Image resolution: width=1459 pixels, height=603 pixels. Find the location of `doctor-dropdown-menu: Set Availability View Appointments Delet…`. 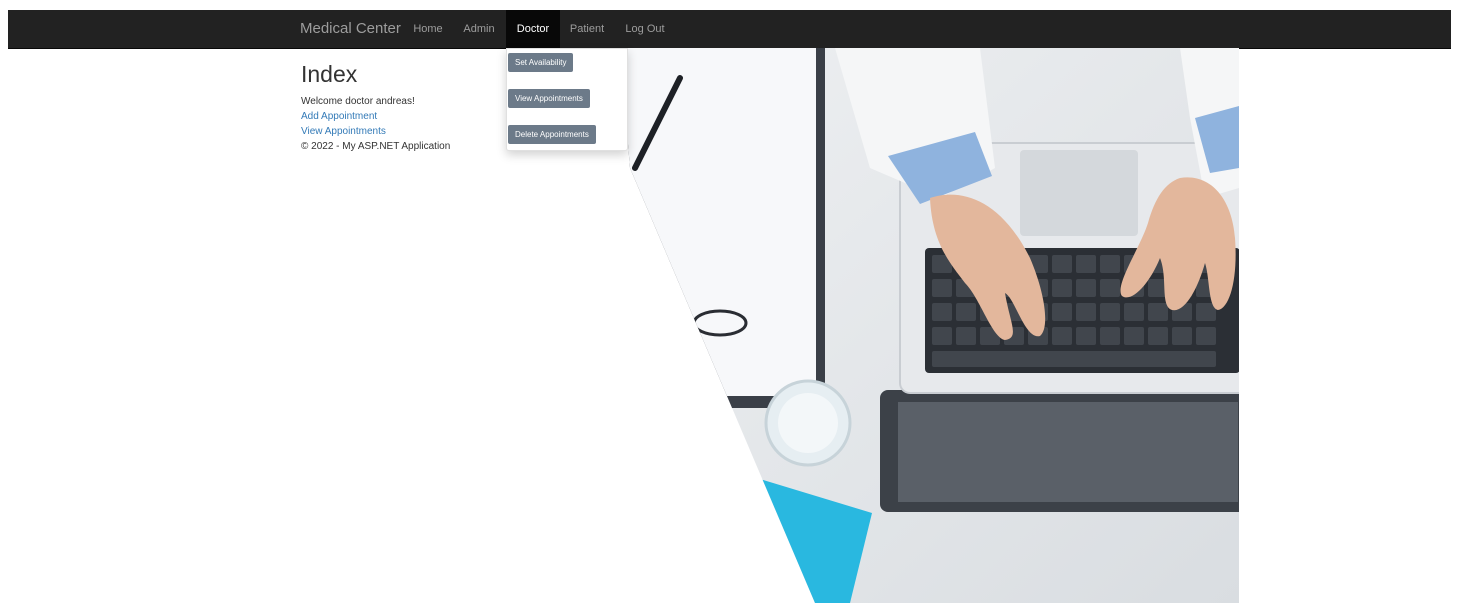

doctor-dropdown-menu: Set Availability View Appointments Delet… is located at coordinates (567, 99).